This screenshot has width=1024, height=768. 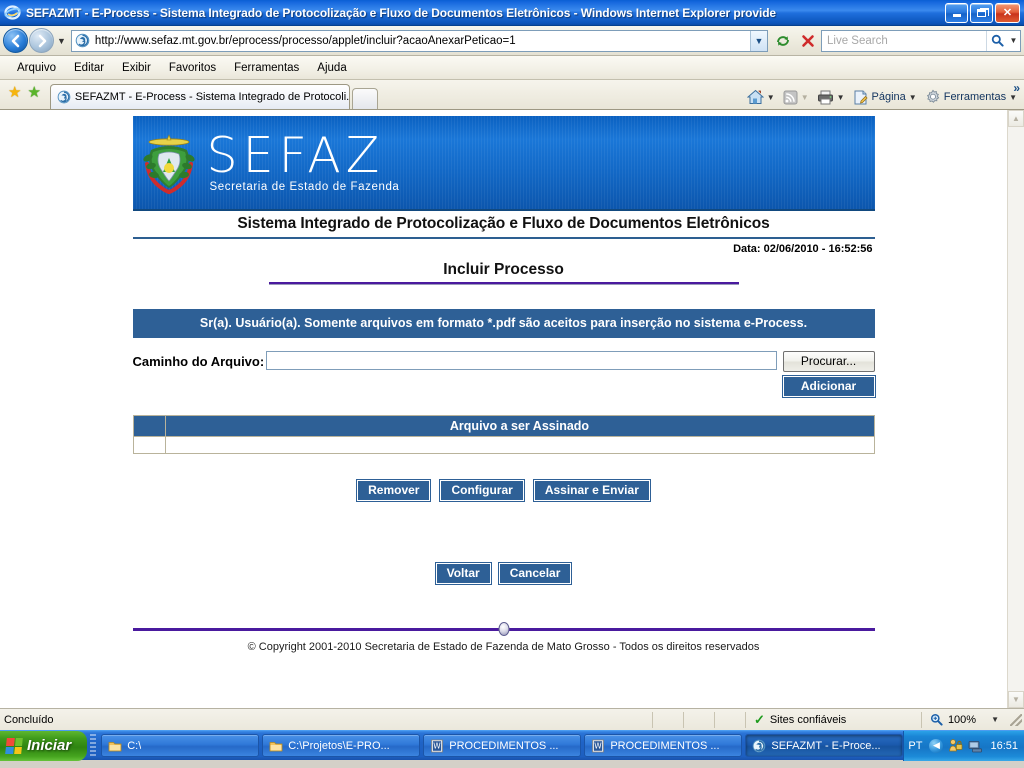 I want to click on navigation-actions-row: Voltar Cancelar, so click(x=504, y=573).